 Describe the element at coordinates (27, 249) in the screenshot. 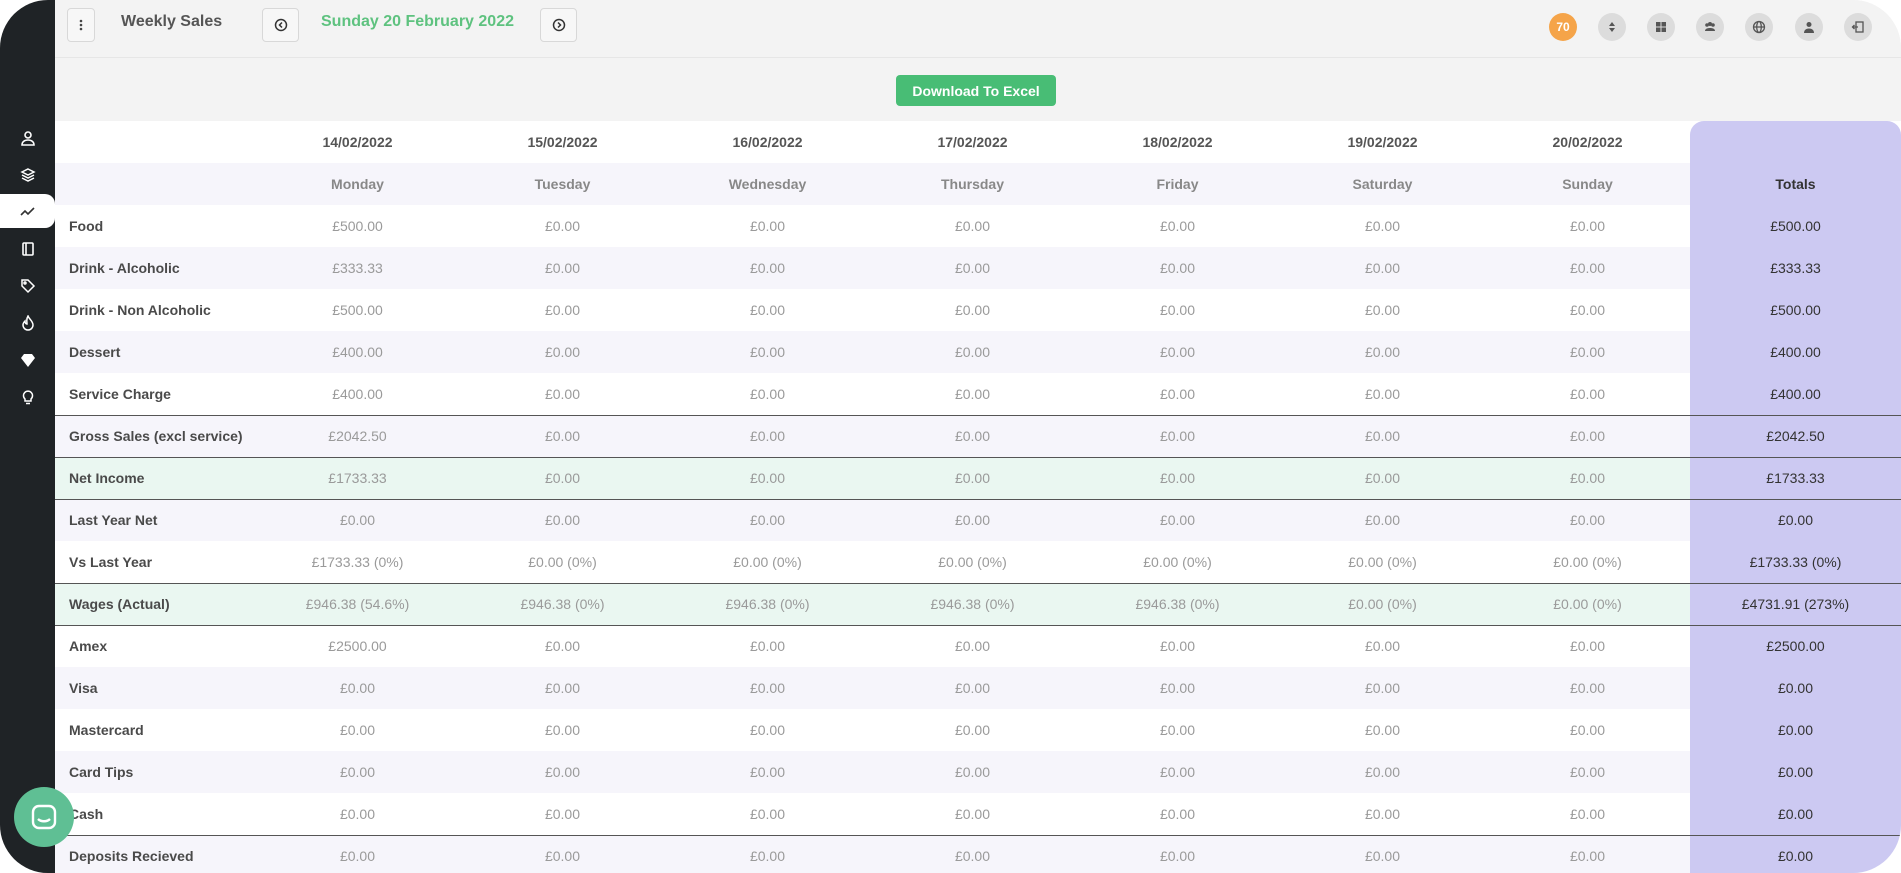

I see `sidebar-item-book` at that location.